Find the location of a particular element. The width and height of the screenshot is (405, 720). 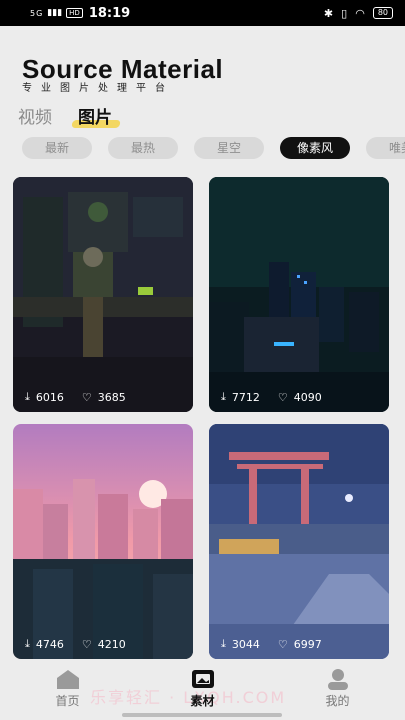

chip-starry: 星空 is located at coordinates (229, 148).